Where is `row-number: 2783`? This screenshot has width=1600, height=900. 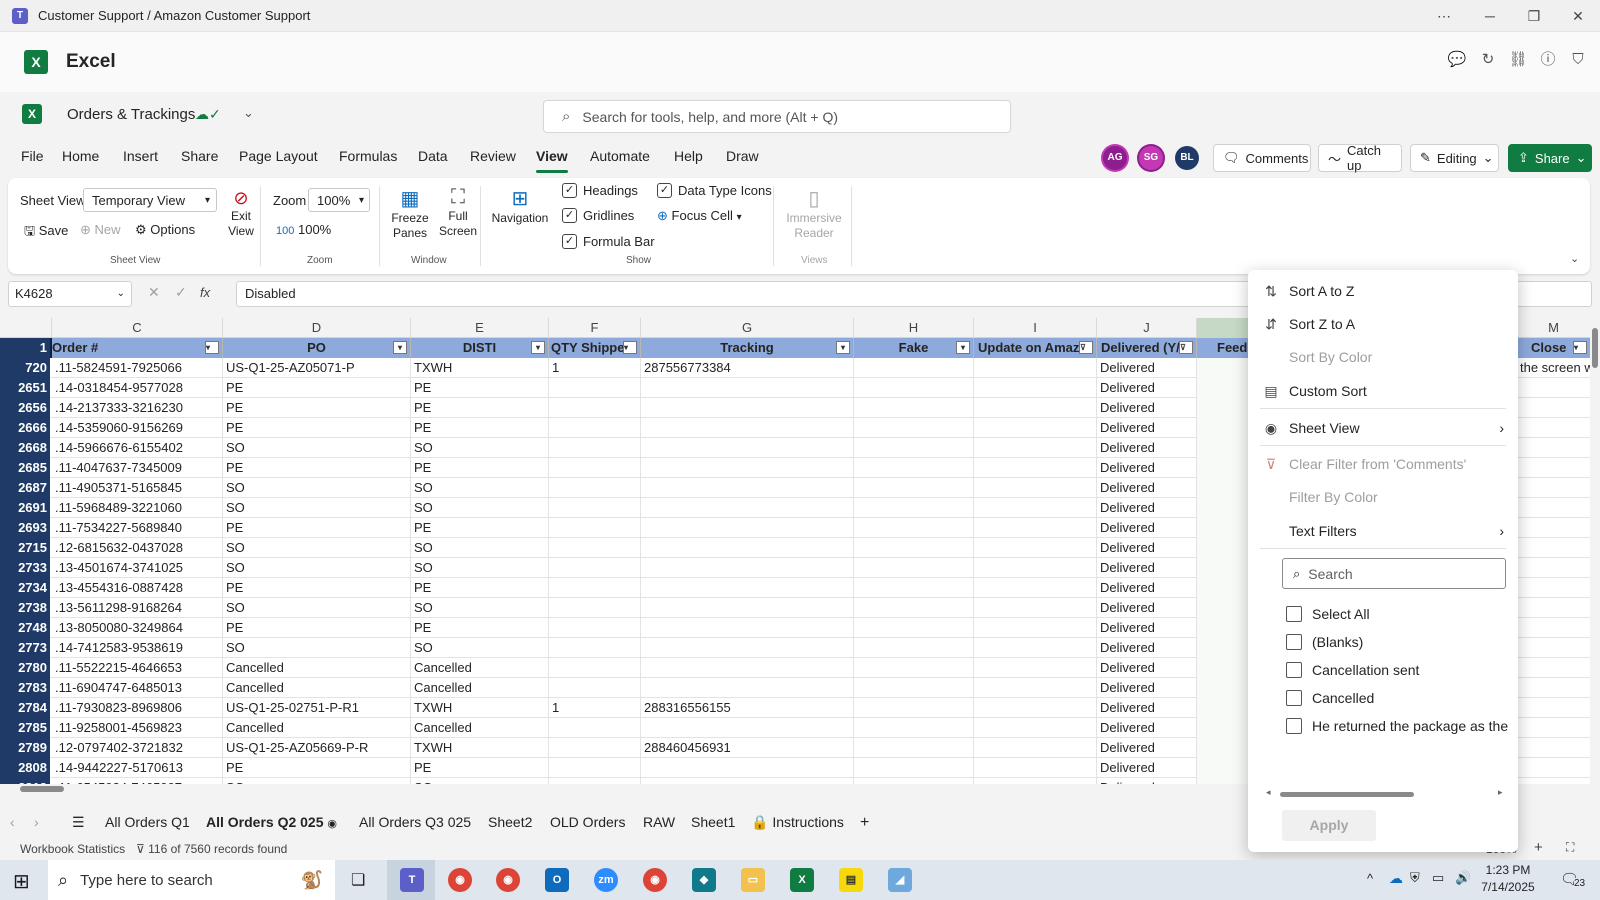
row-number: 2783 is located at coordinates (25, 688).